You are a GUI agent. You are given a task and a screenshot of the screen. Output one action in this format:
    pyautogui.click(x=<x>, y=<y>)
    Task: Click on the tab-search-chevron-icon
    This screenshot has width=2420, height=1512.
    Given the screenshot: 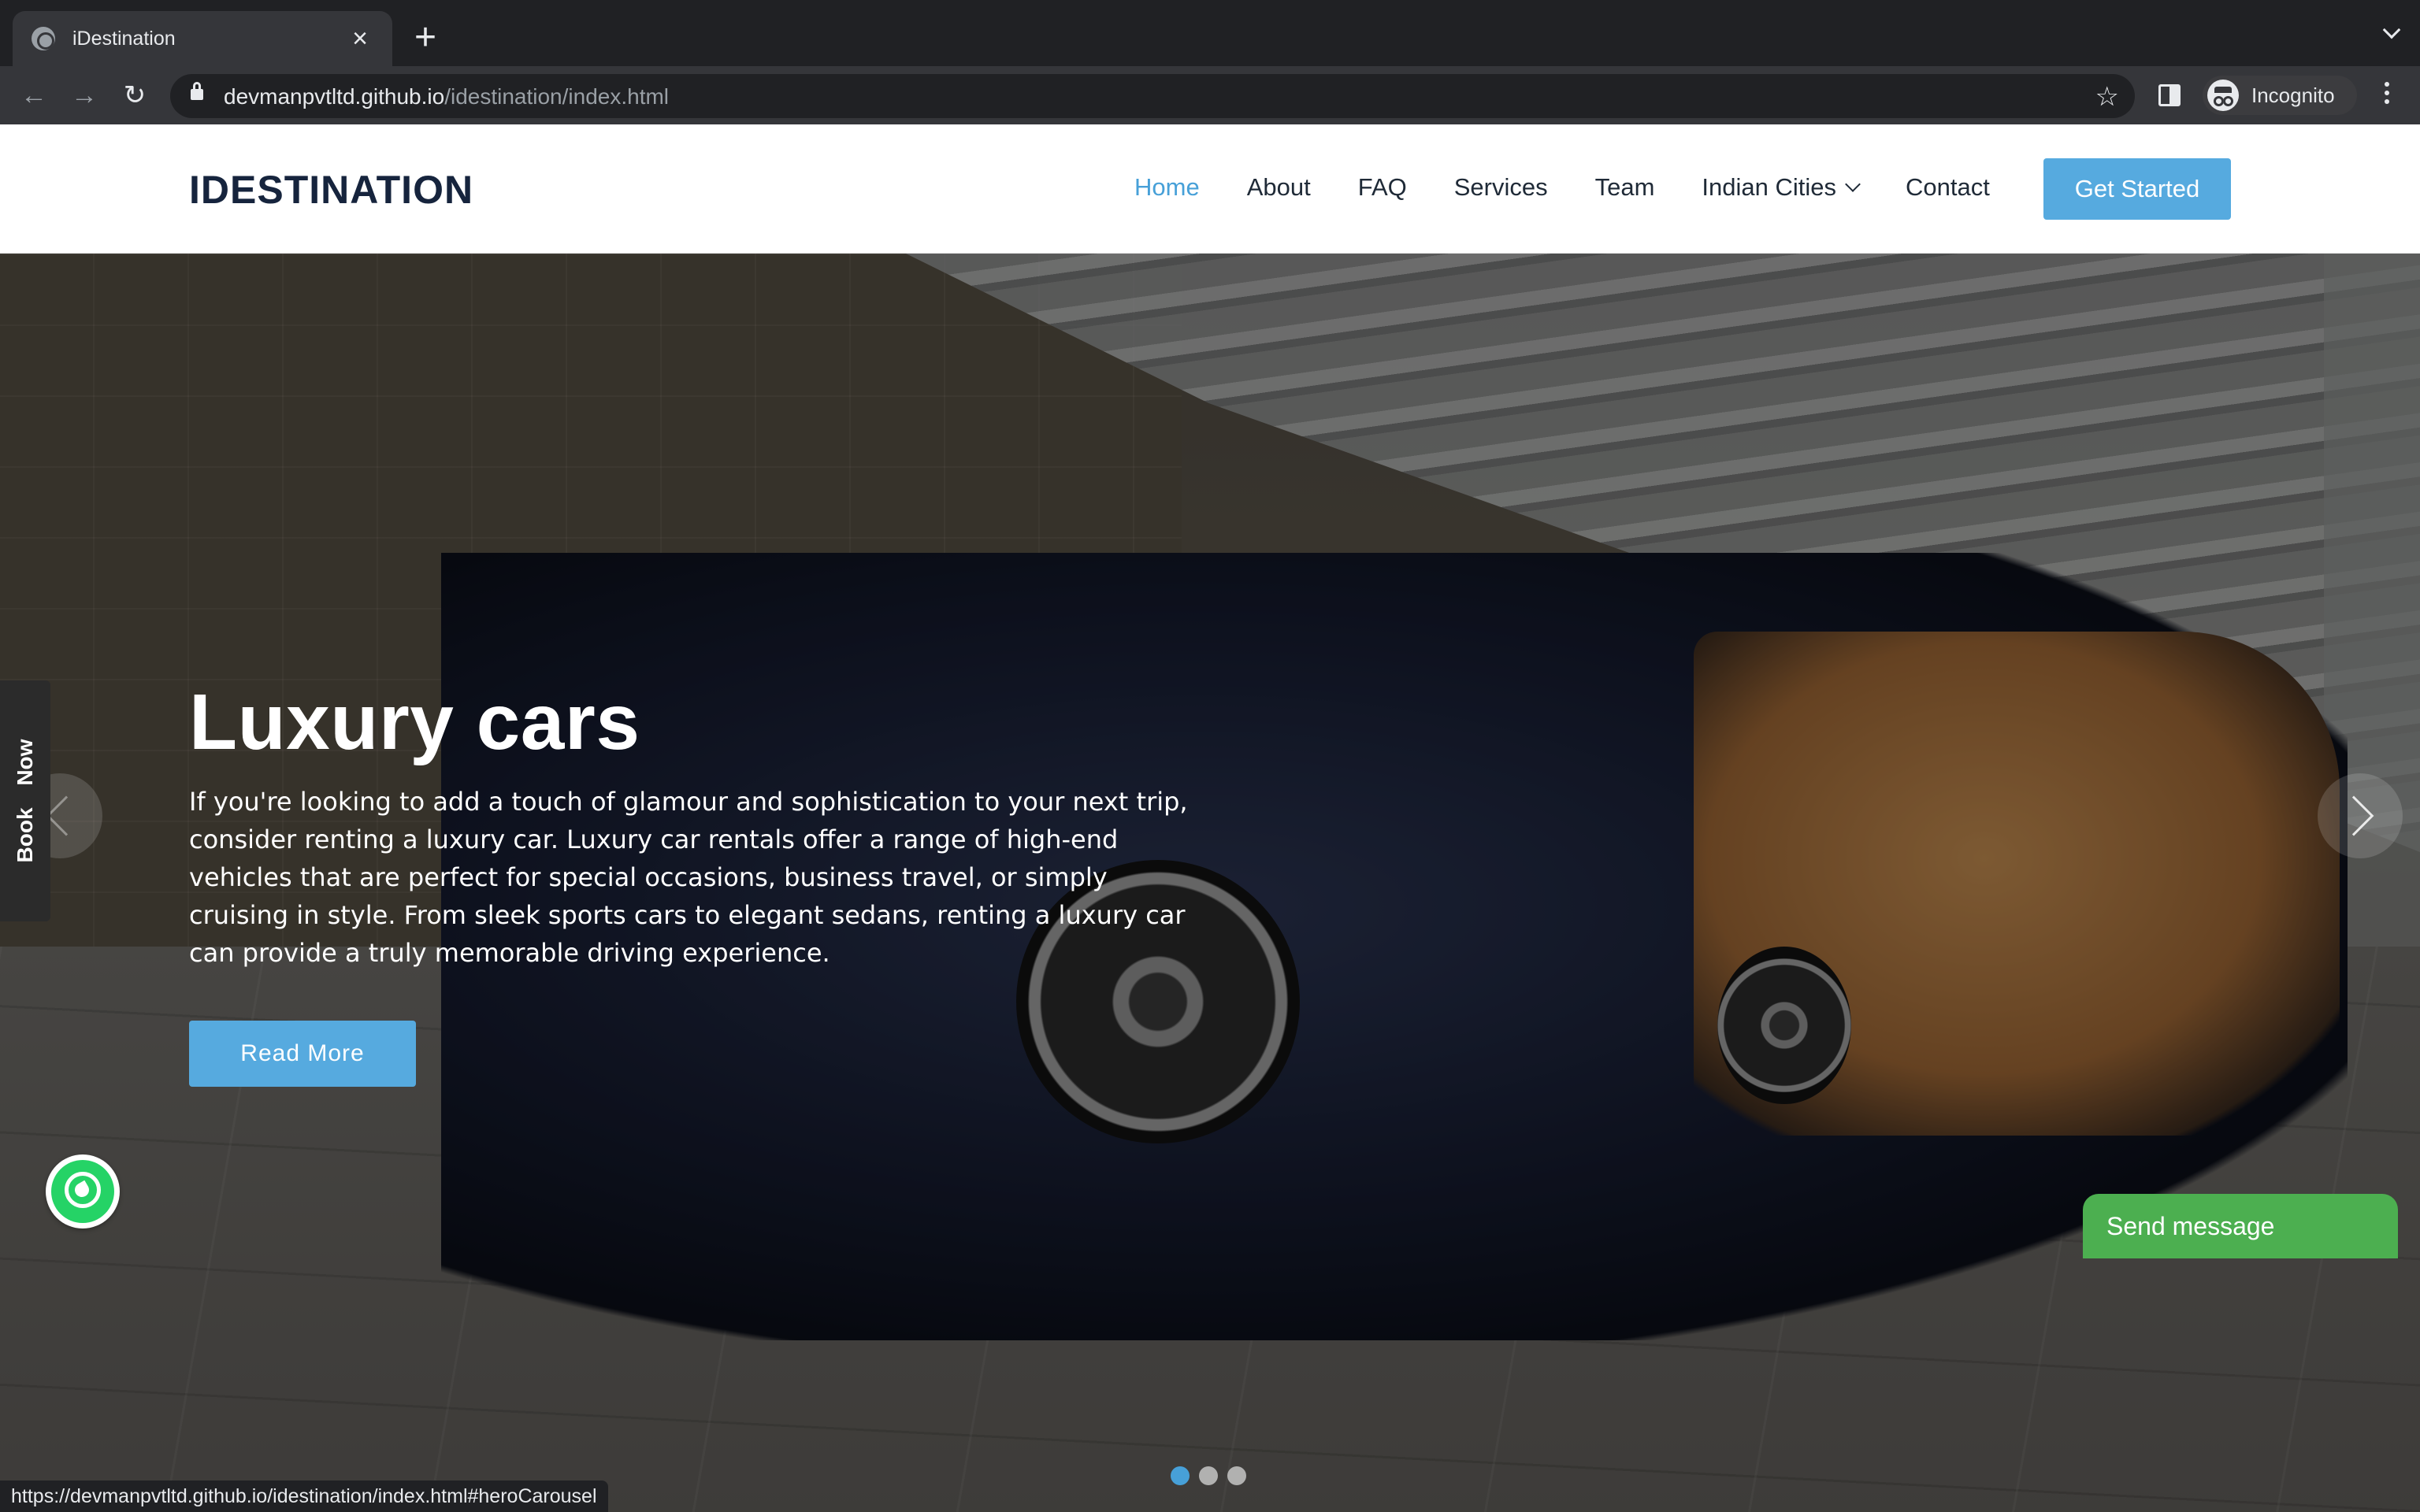 What is the action you would take?
    pyautogui.click(x=2391, y=33)
    